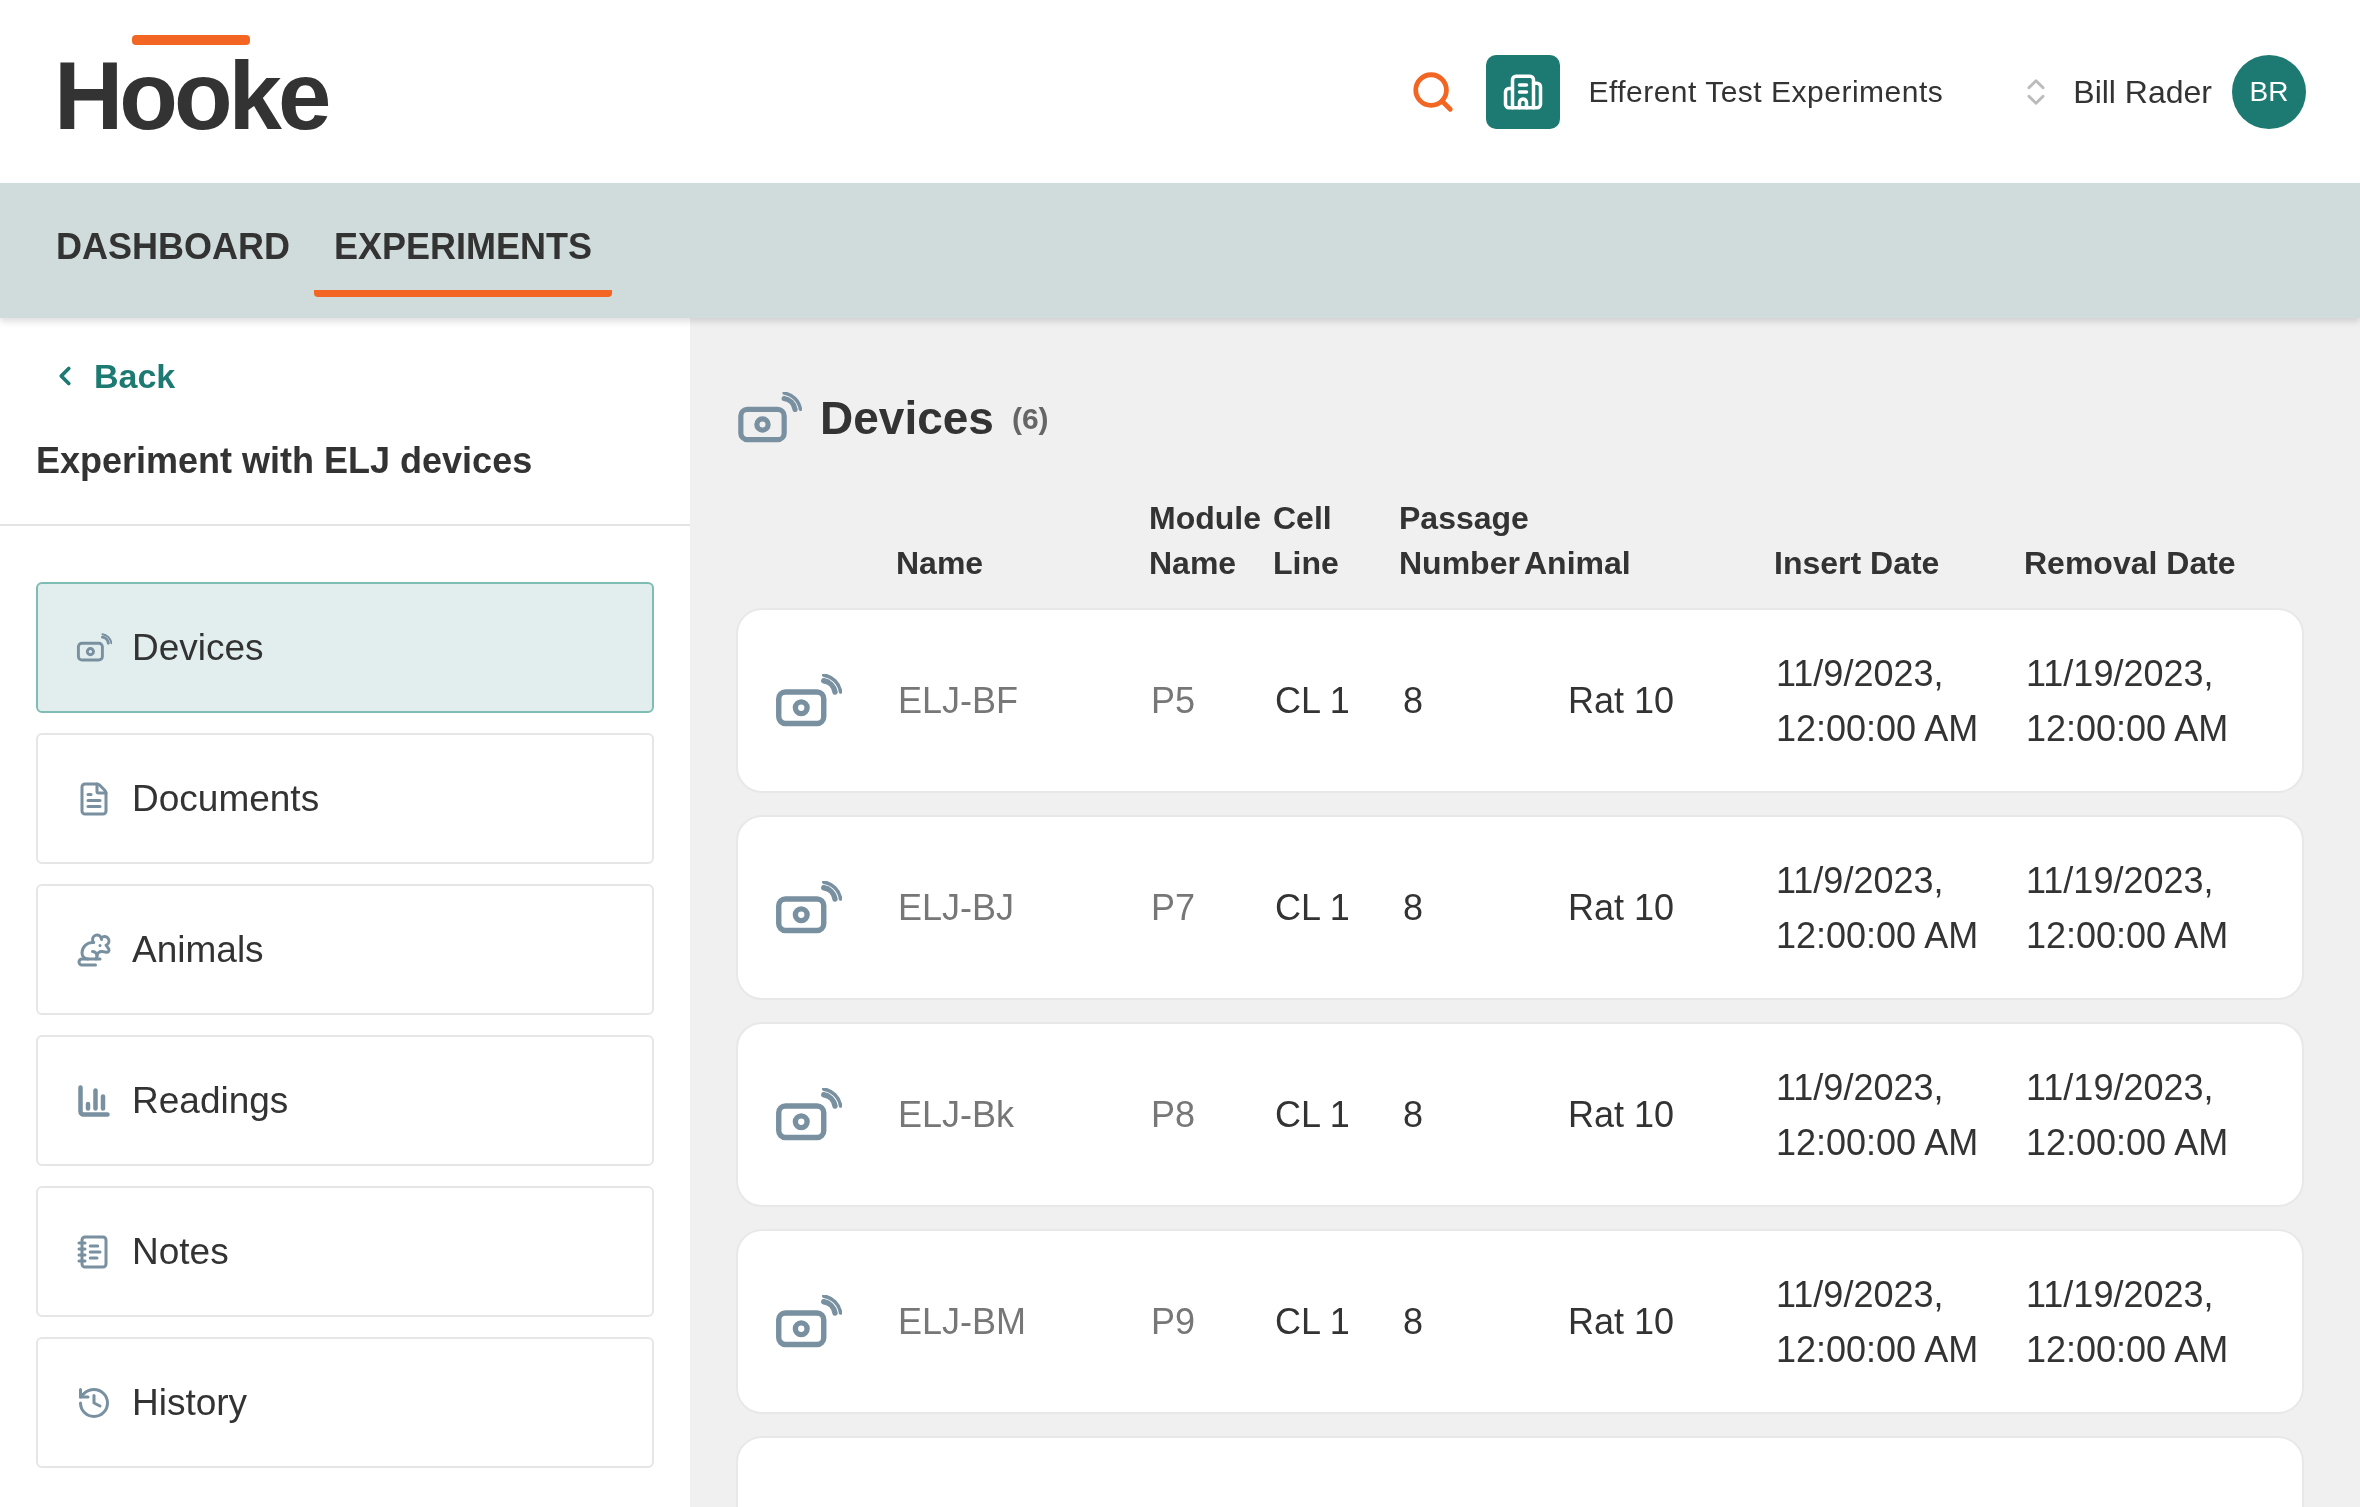  What do you see at coordinates (963, 1321) in the screenshot?
I see `device-name: ELJ-BM` at bounding box center [963, 1321].